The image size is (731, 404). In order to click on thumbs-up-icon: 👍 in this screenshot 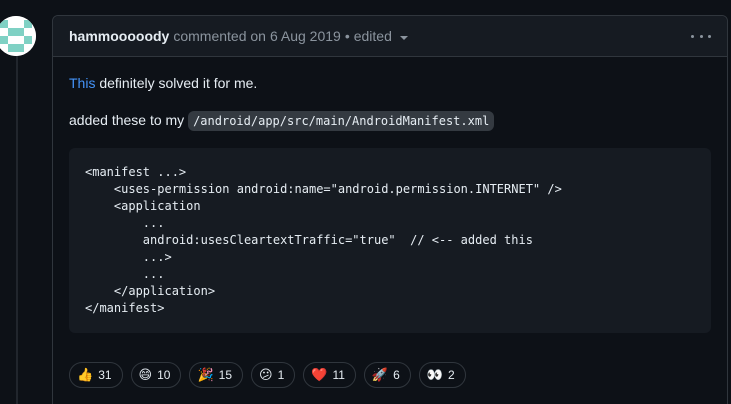, I will do `click(85, 375)`.